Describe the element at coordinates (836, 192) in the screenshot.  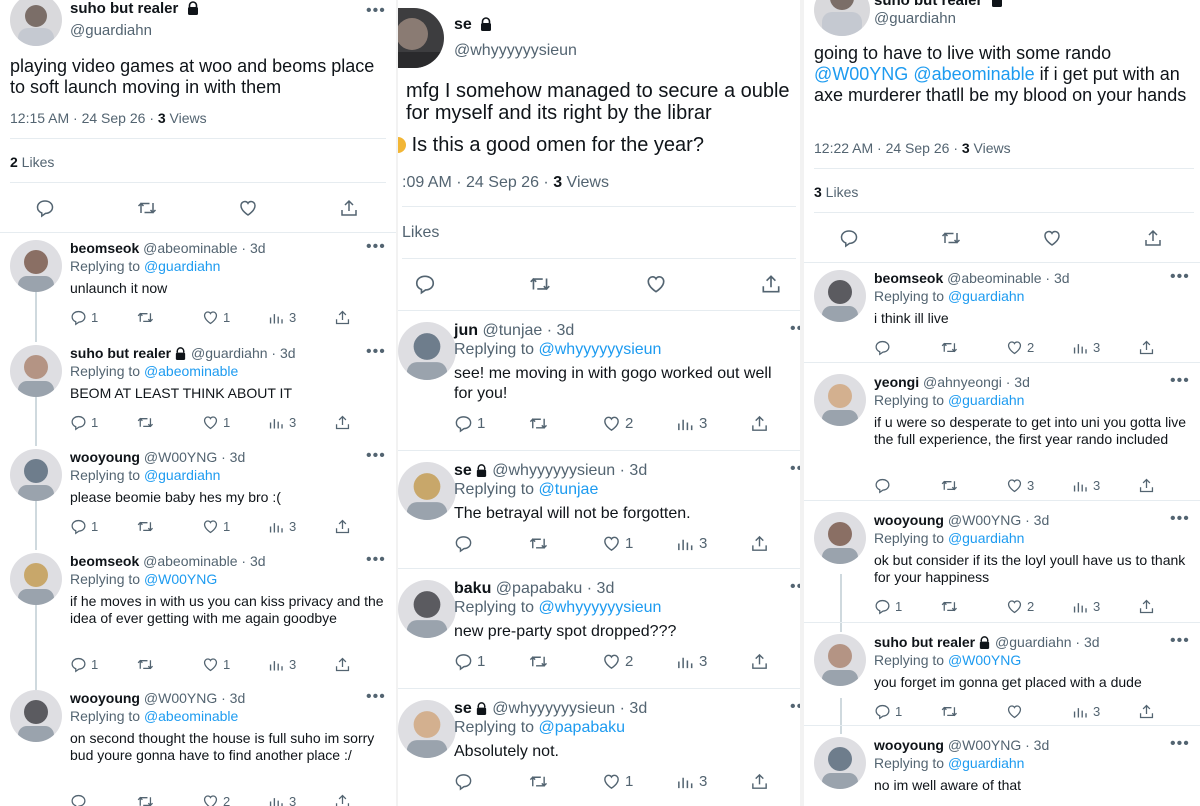
I see `likes-summary: 3 Likes` at that location.